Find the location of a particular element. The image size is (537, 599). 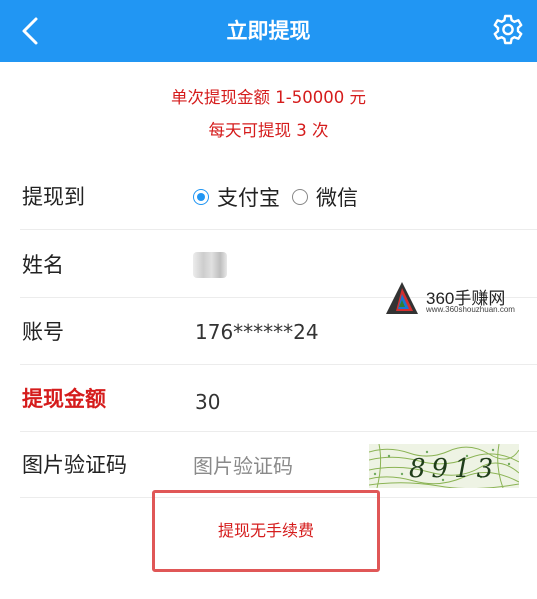

blurred-name-value is located at coordinates (210, 265).